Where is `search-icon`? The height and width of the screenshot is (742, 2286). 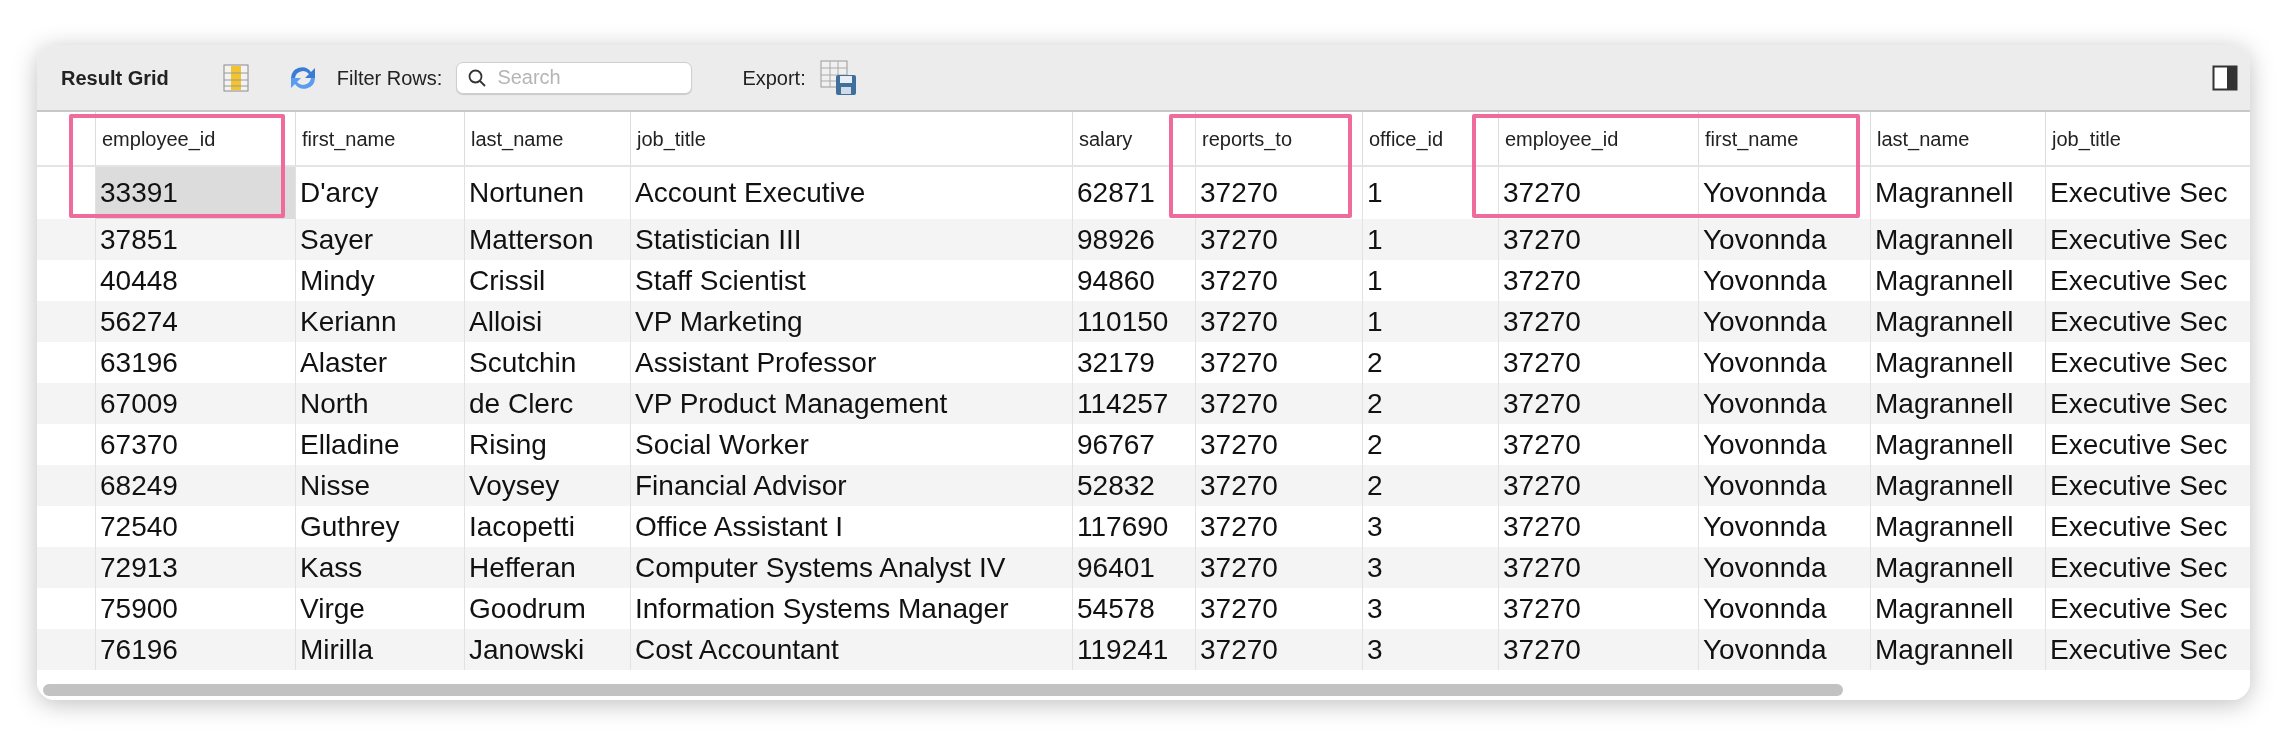
search-icon is located at coordinates (477, 77).